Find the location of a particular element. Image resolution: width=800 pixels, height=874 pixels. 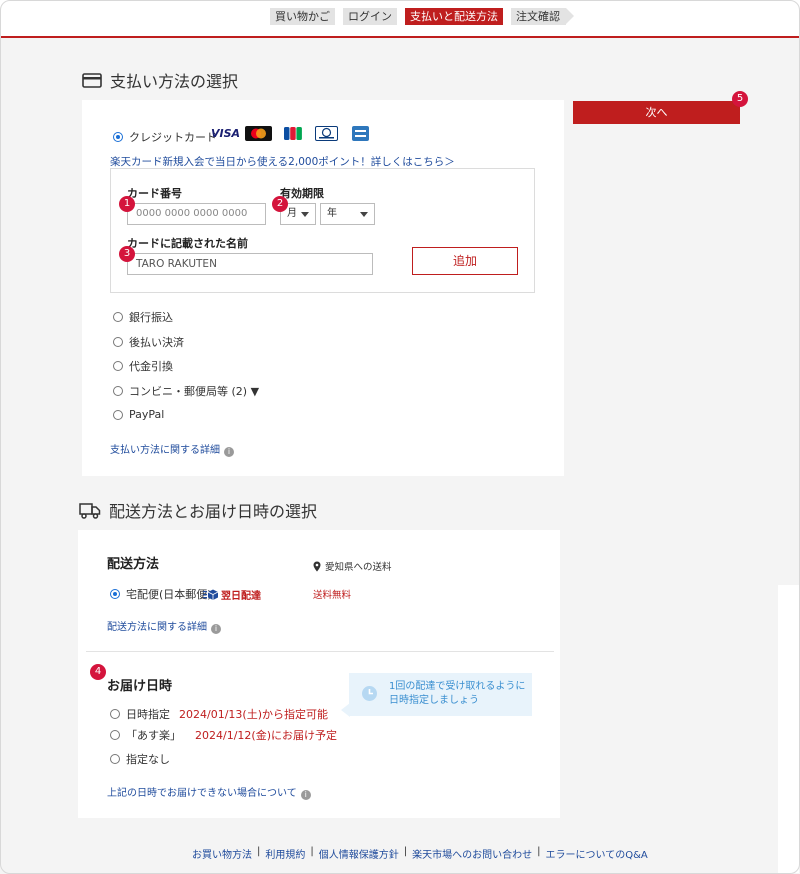

next-day-delivery-badge: 翌日配達 is located at coordinates (232, 594).